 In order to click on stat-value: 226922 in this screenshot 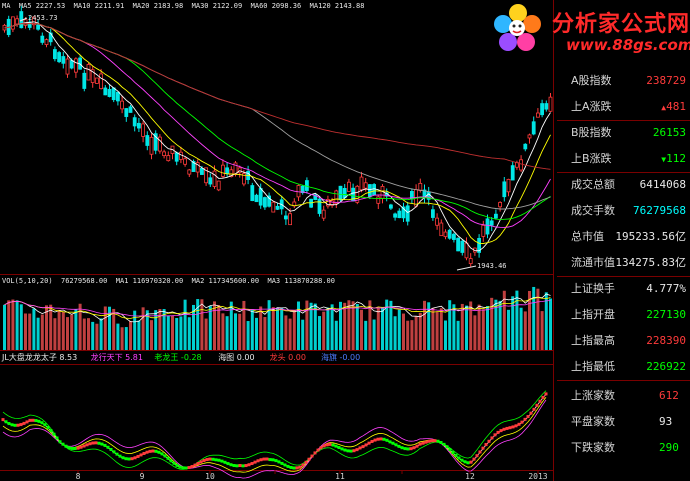, I will do `click(666, 367)`.